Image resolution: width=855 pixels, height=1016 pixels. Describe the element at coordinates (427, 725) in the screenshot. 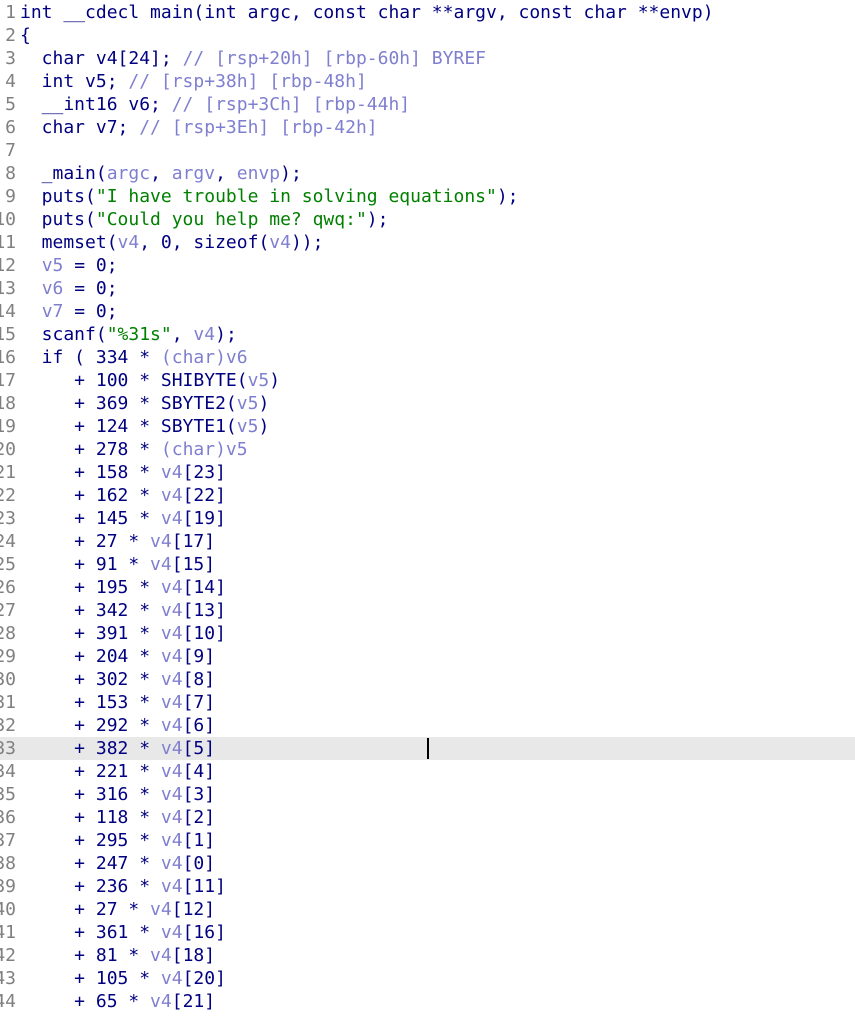

I see `code-line: 32 + 292 * v4[6]` at that location.